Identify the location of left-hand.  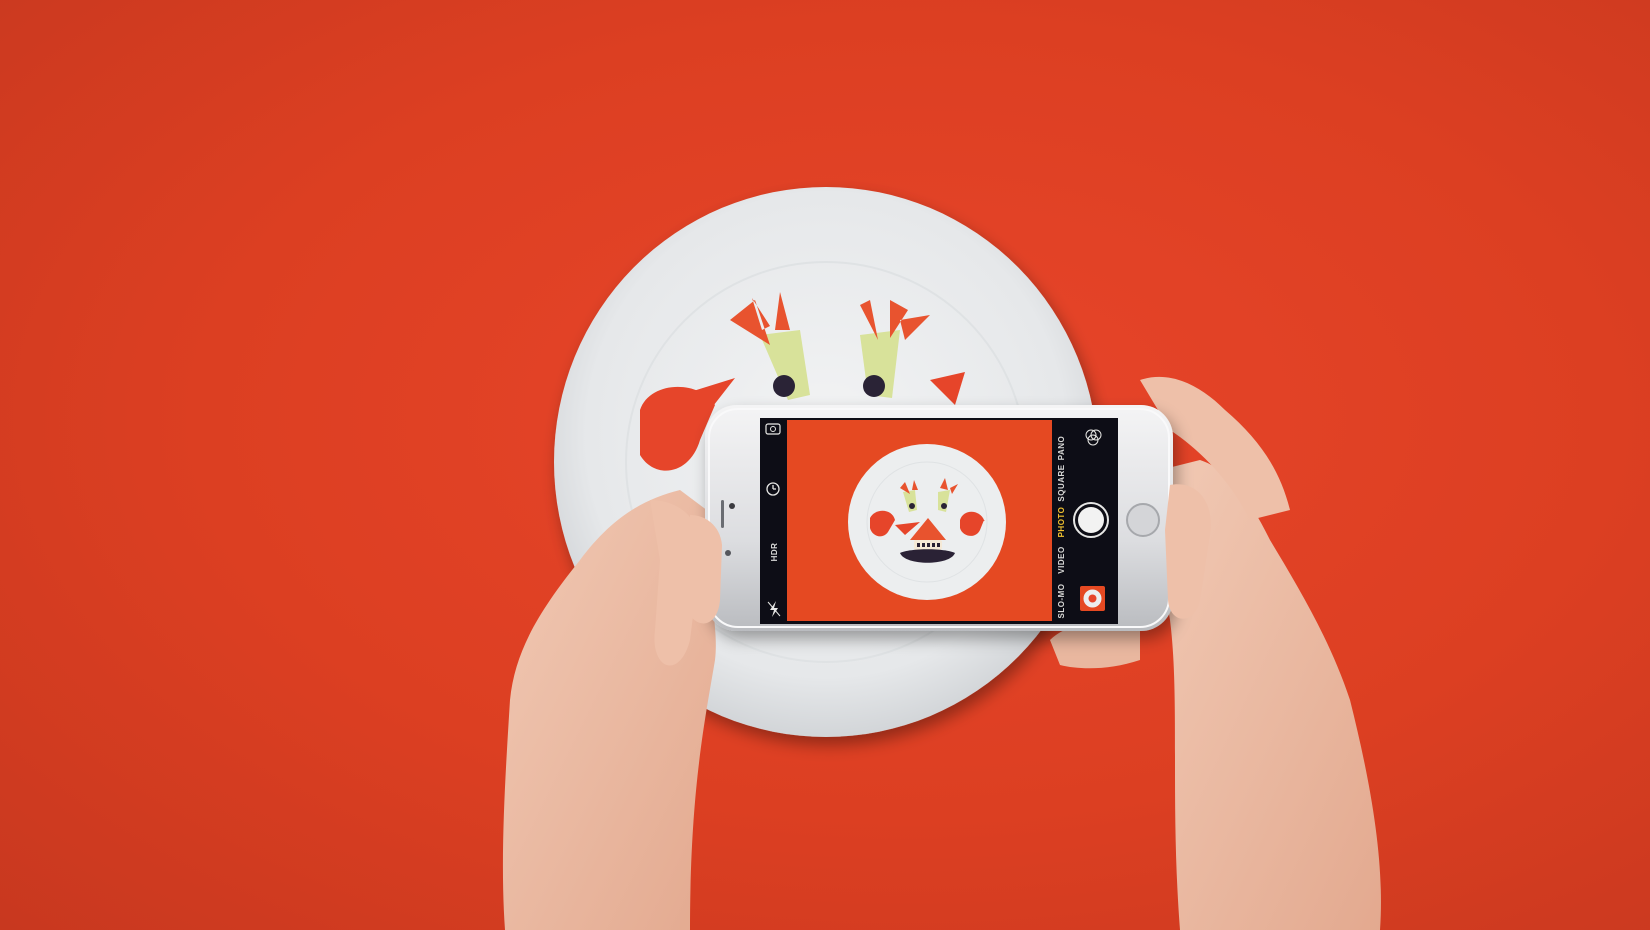
(611, 710).